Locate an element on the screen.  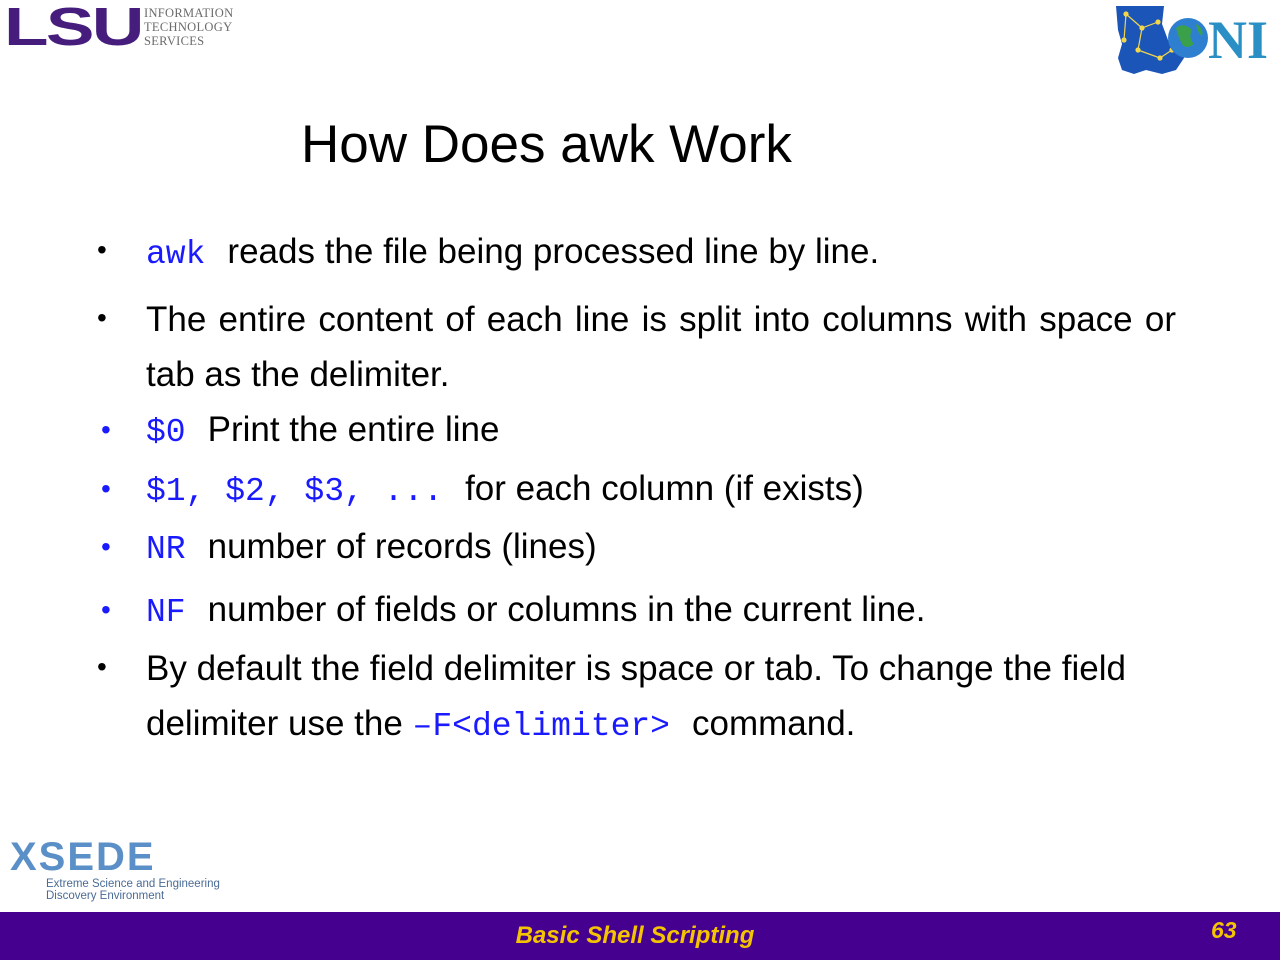
code-field-delimiter: –F<delimiter> is located at coordinates (541, 726).